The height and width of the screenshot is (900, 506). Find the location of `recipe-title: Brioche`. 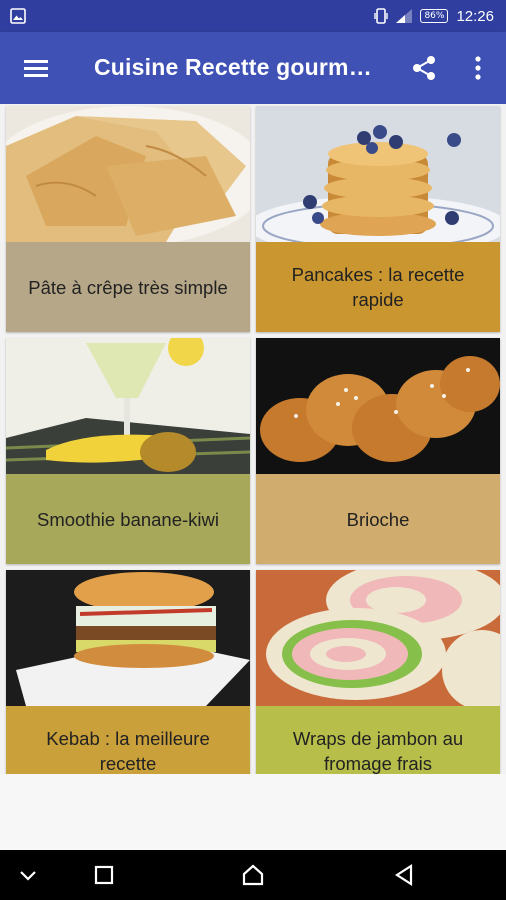

recipe-title: Brioche is located at coordinates (378, 519).